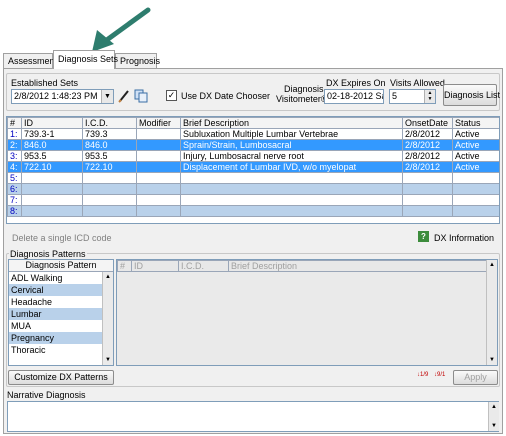  I want to click on customize-dx-patterns-button: Customize DX Patterns, so click(61, 377).